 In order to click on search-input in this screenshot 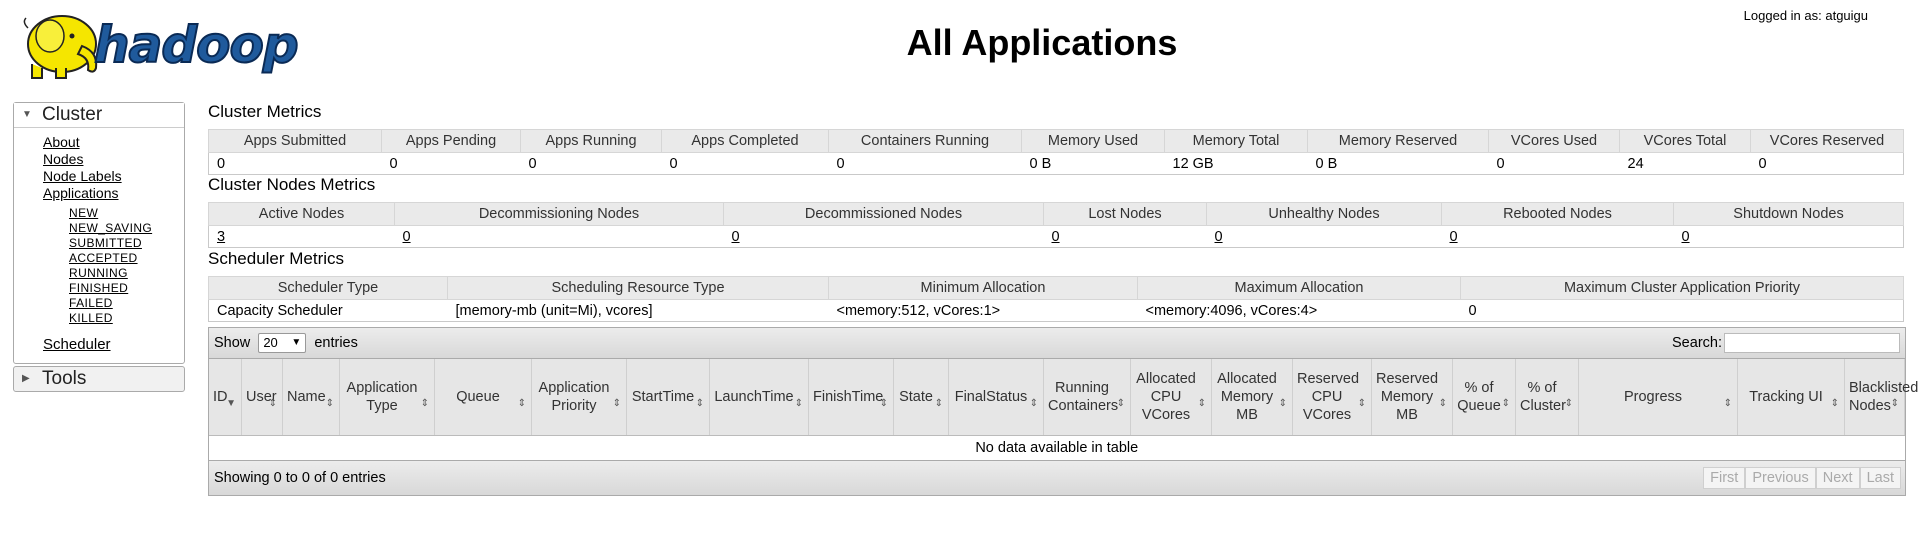, I will do `click(1812, 343)`.